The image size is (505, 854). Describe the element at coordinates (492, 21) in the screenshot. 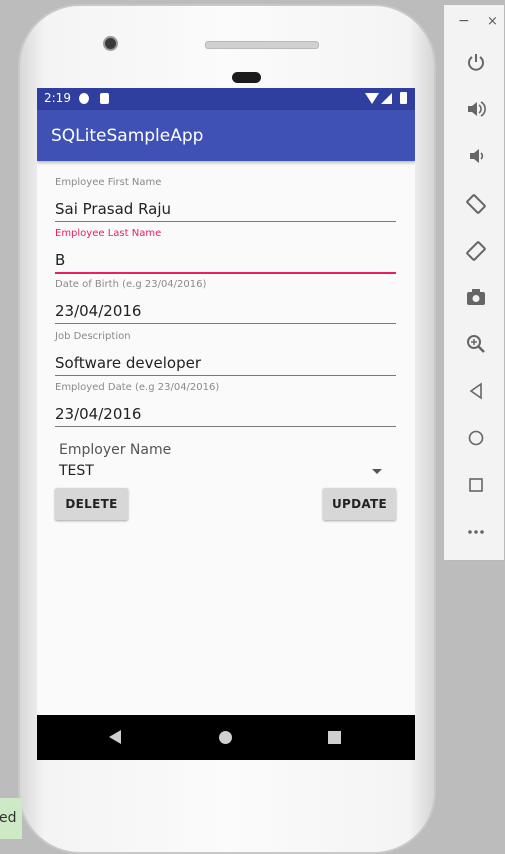

I see `close-icon: ×` at that location.